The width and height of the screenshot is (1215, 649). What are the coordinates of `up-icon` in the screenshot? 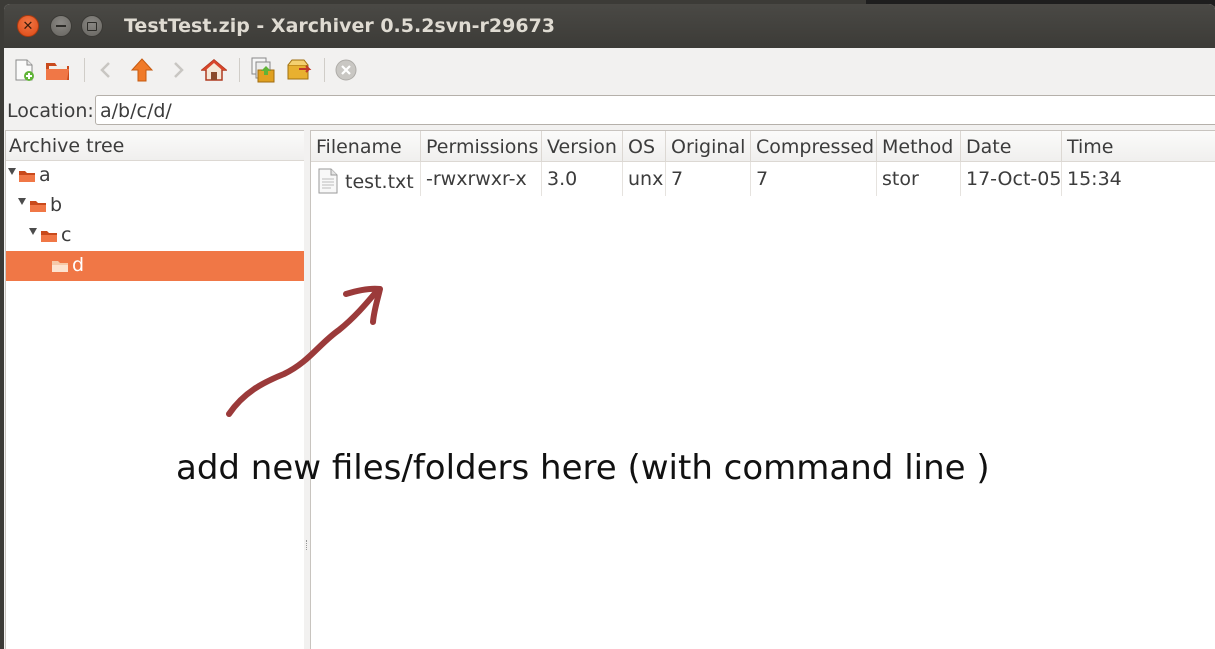 It's located at (142, 70).